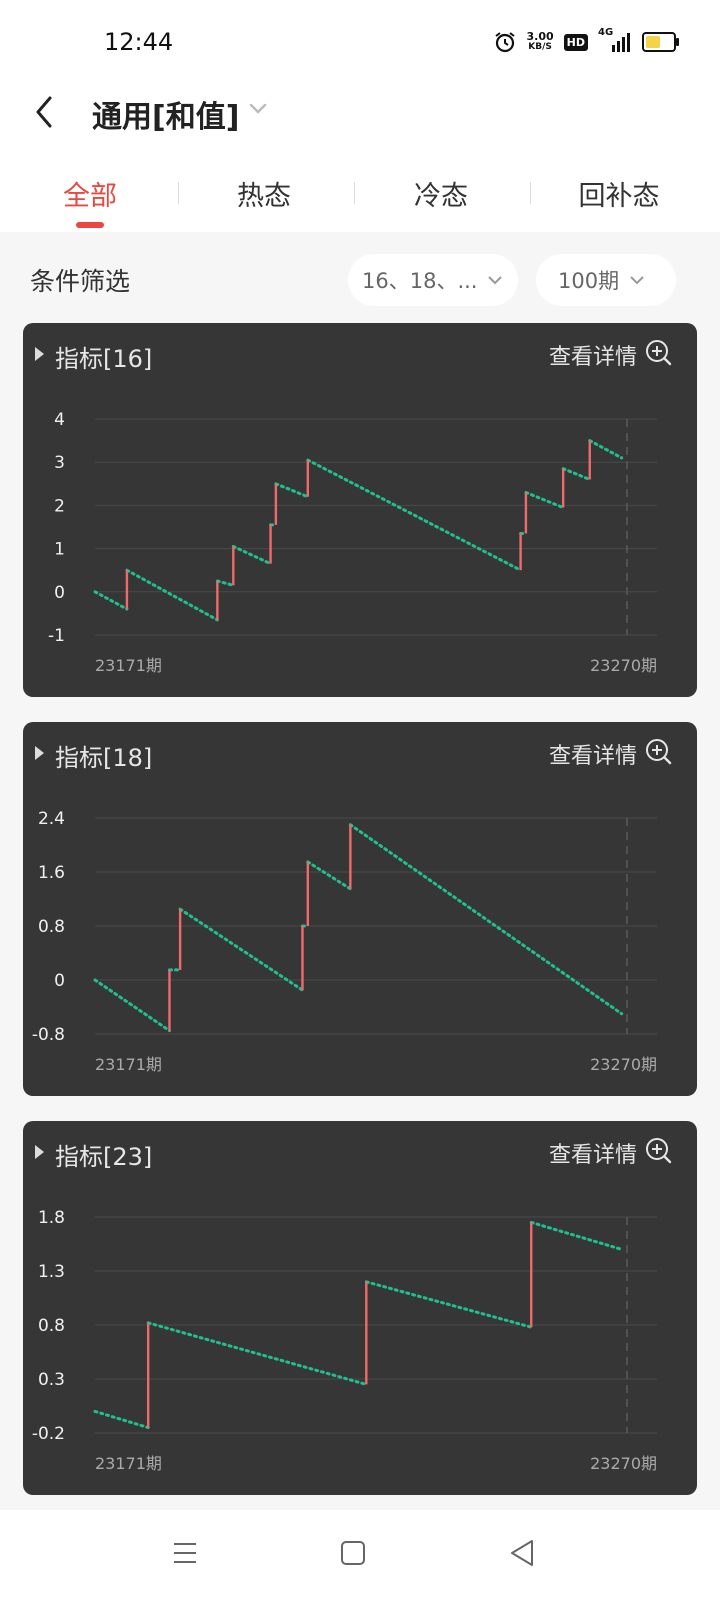 This screenshot has height=1600, width=720. What do you see at coordinates (59, 506) in the screenshot?
I see `y-tick-label: 2` at bounding box center [59, 506].